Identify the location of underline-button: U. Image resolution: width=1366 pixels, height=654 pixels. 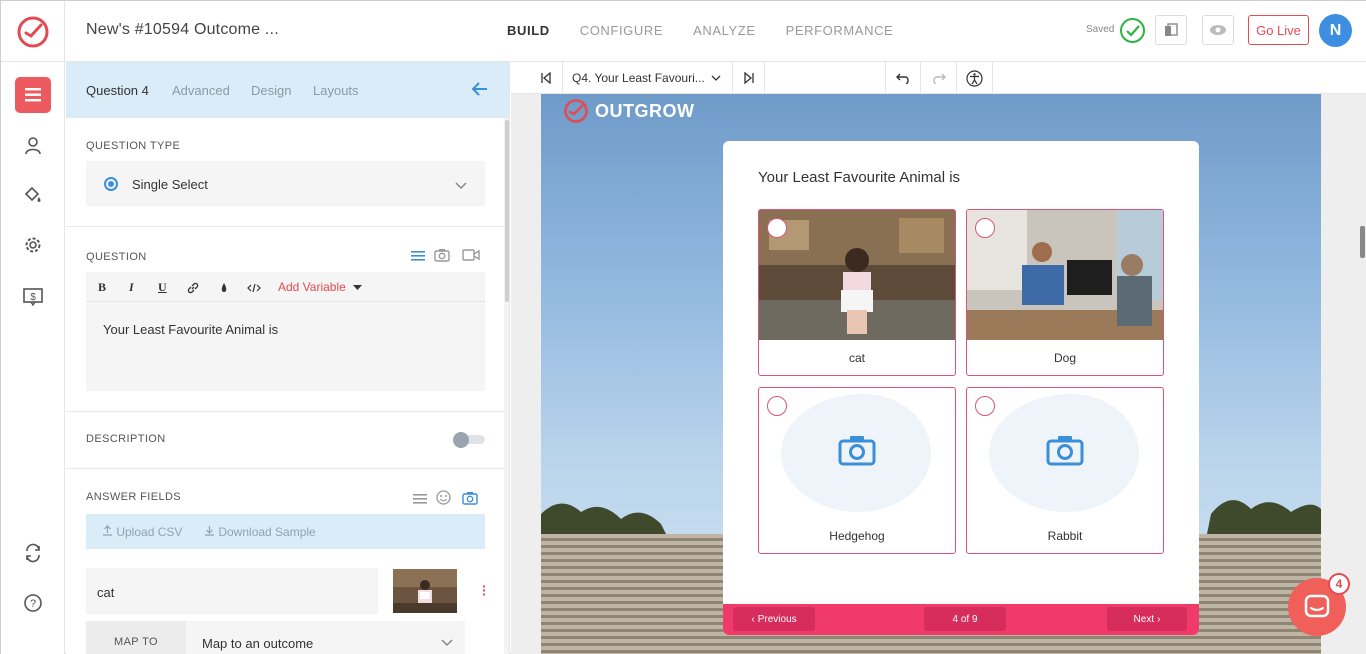
(162, 287).